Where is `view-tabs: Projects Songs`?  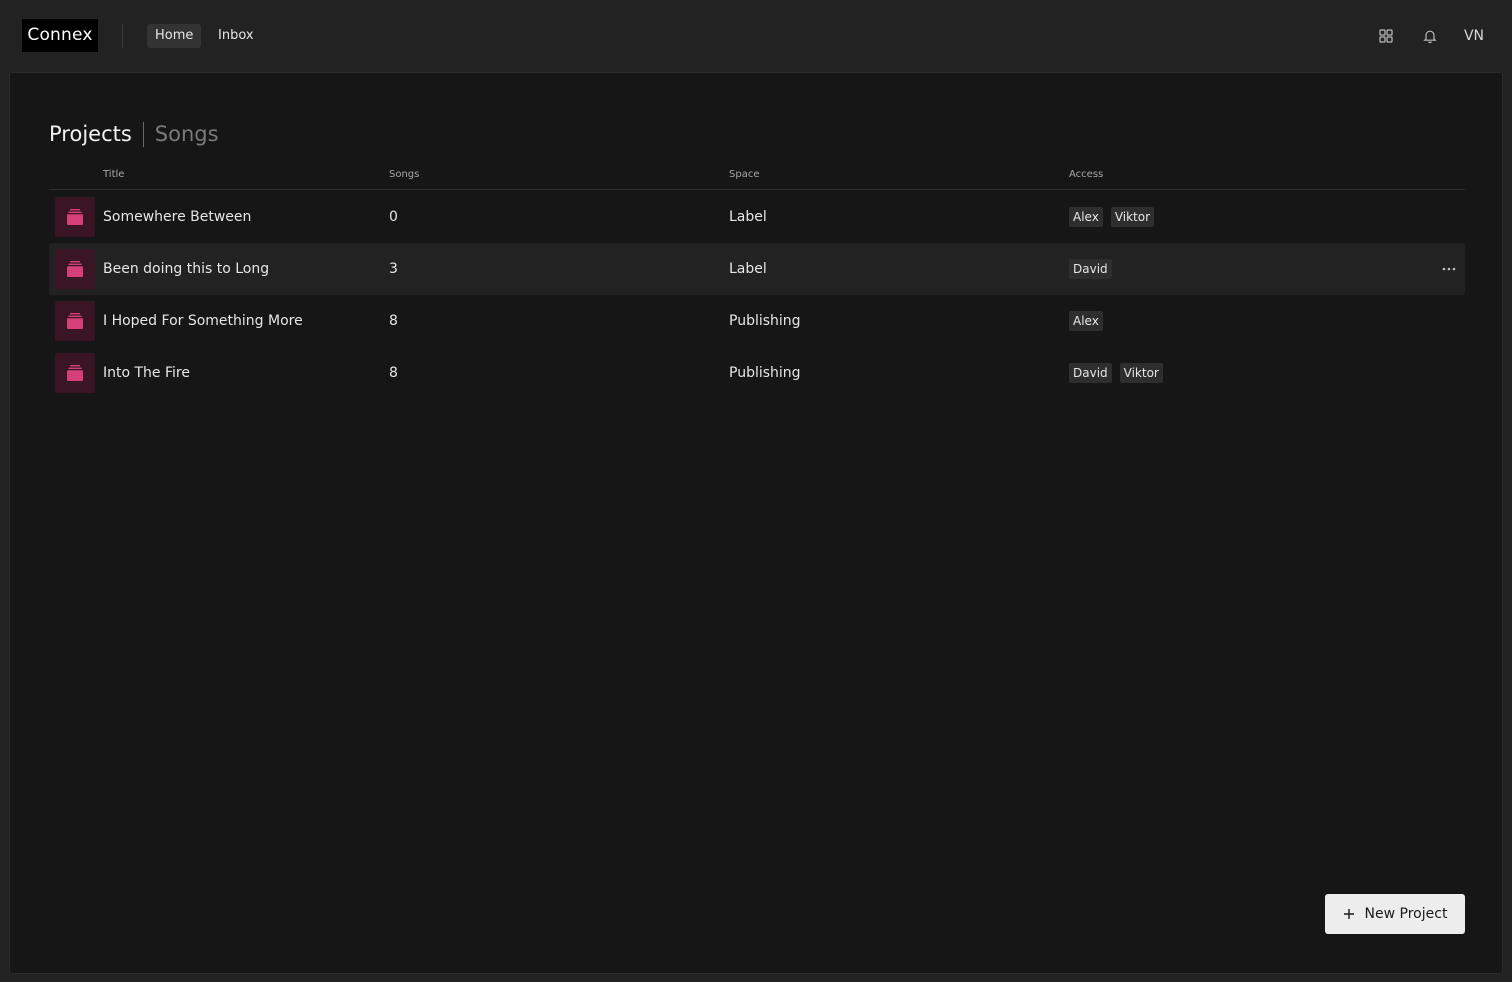
view-tabs: Projects Songs is located at coordinates (134, 134).